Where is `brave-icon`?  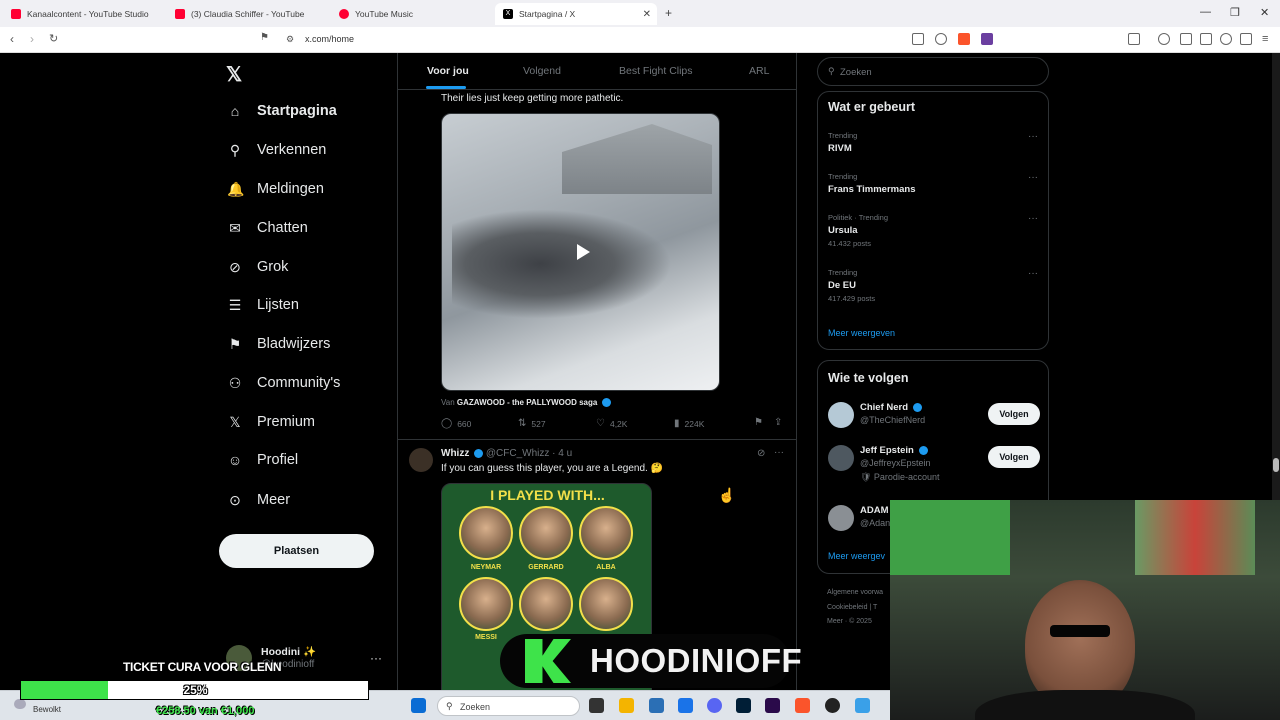 brave-icon is located at coordinates (802, 705).